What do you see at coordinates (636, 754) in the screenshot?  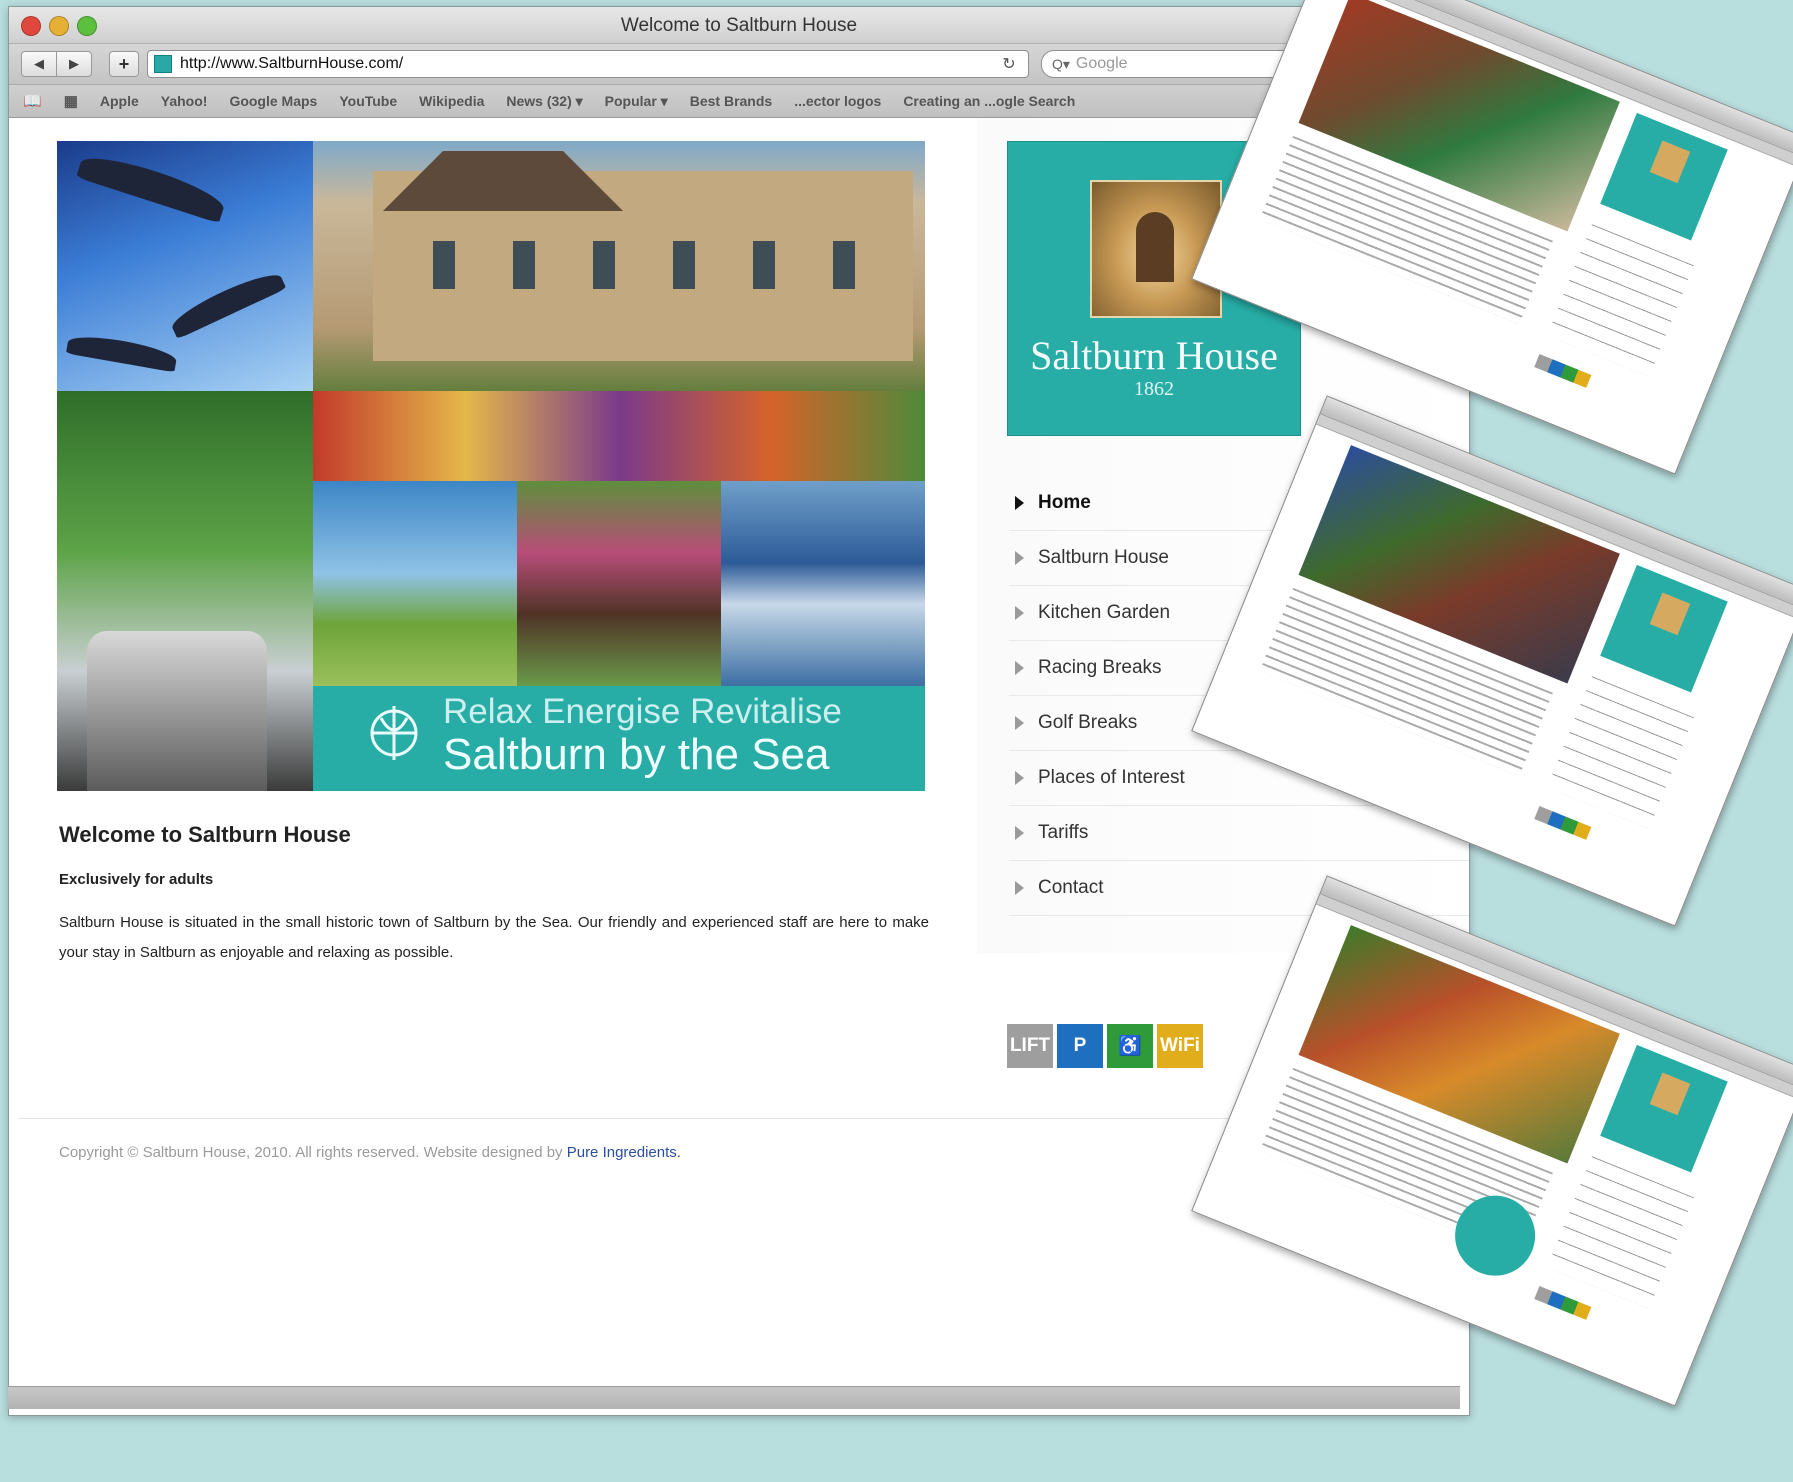 I see `banner-location: Saltburn by the Sea` at bounding box center [636, 754].